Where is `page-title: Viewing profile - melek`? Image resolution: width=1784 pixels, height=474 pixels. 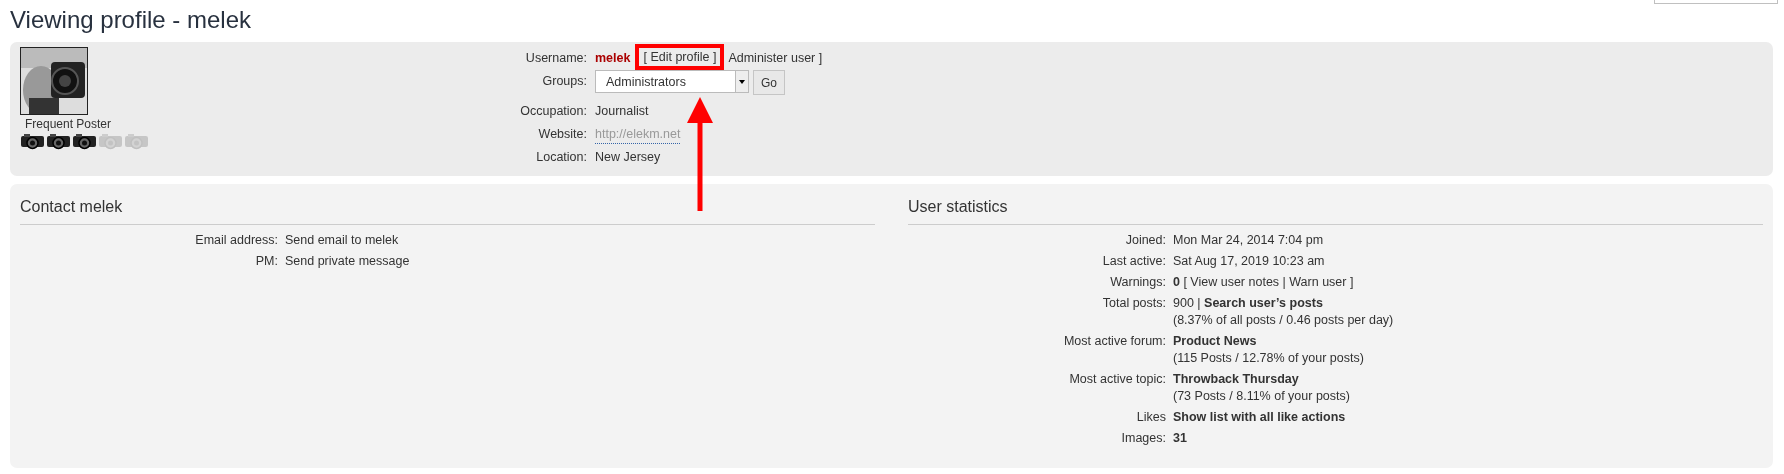 page-title: Viewing profile - melek is located at coordinates (131, 20).